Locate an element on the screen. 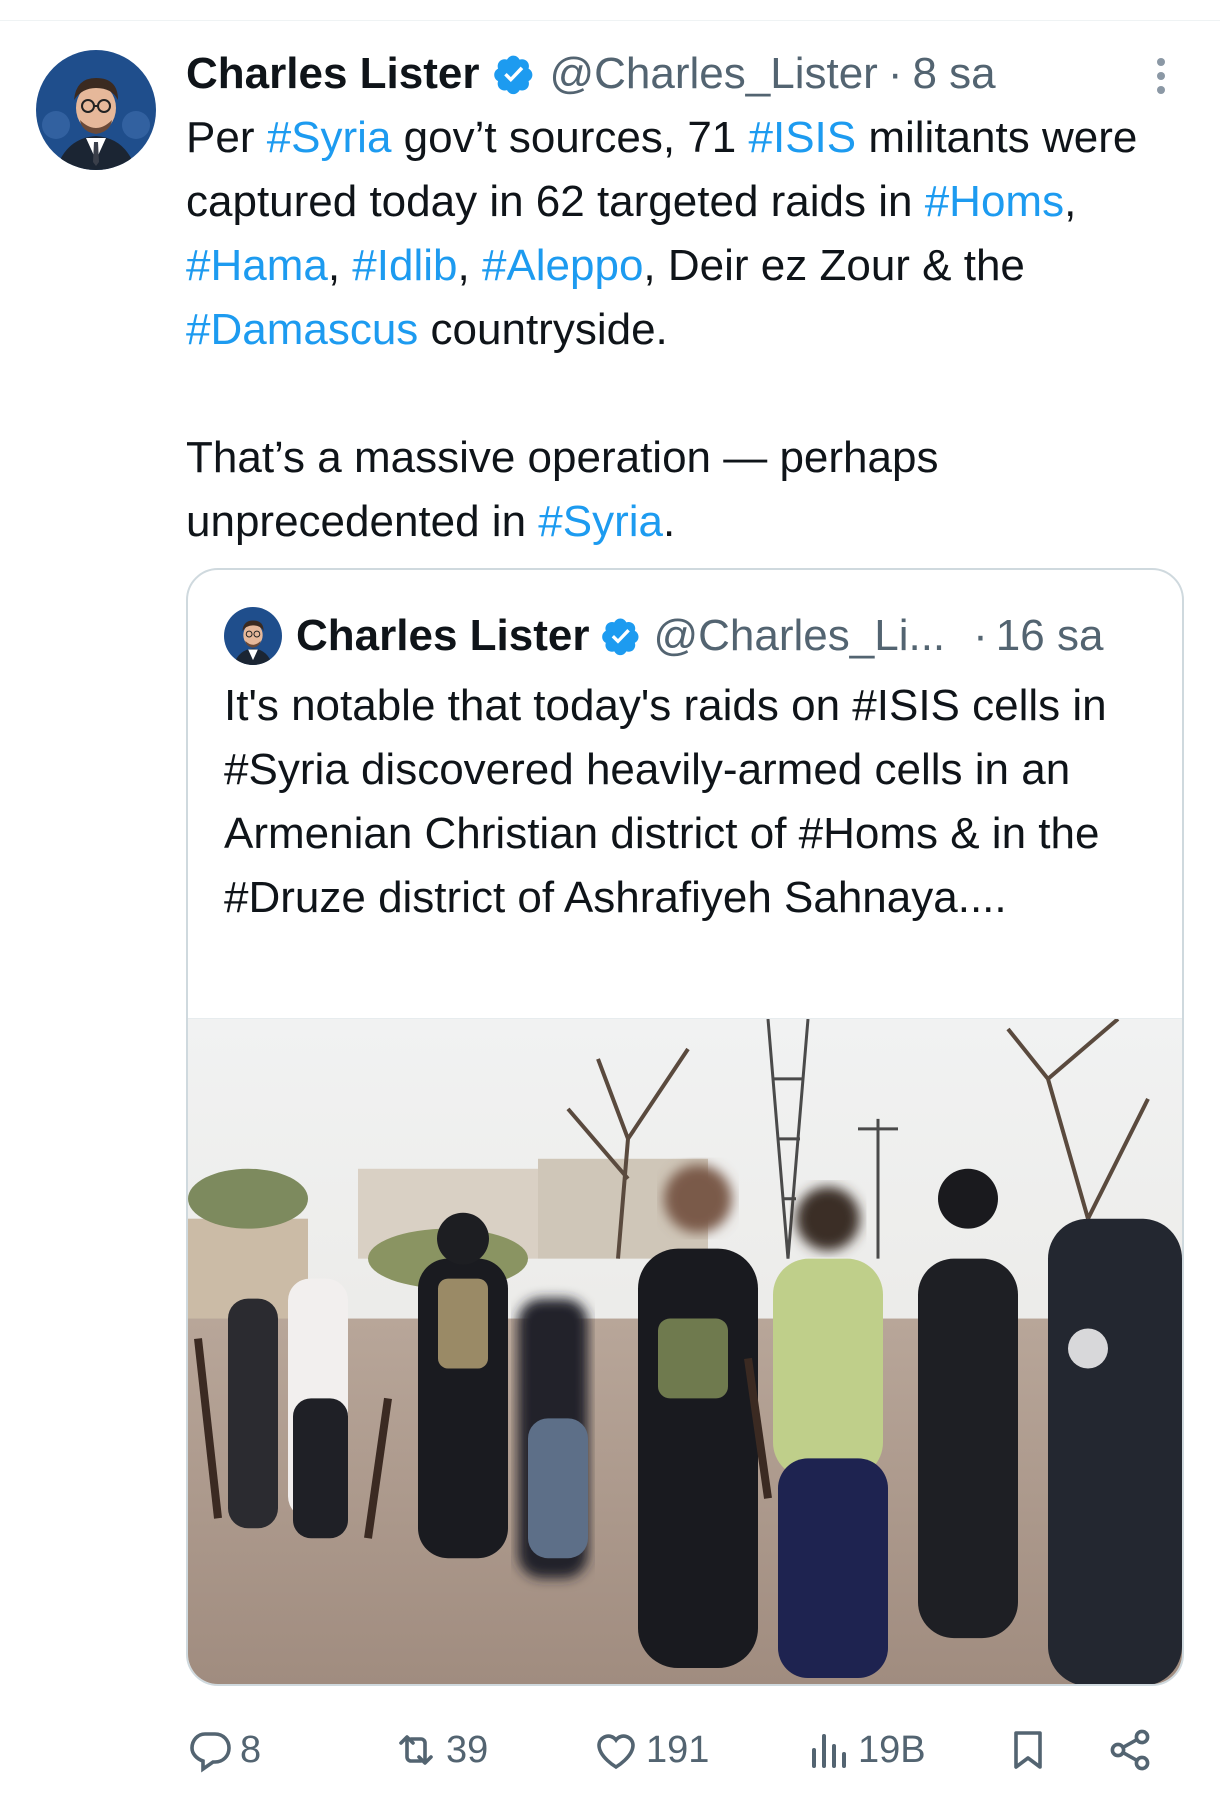 This screenshot has height=1795, width=1220. heart-icon is located at coordinates (616, 1750).